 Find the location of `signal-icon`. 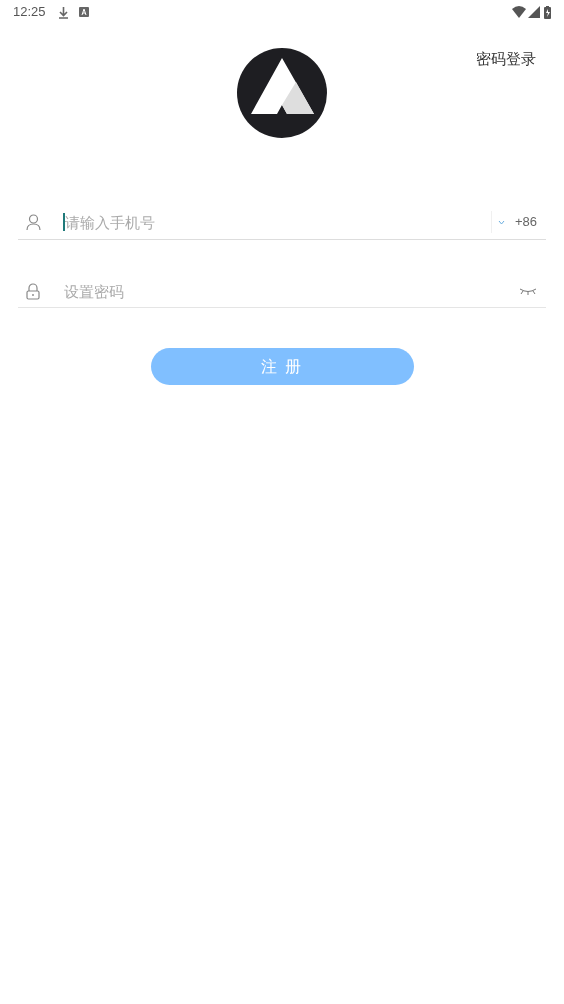

signal-icon is located at coordinates (534, 12).